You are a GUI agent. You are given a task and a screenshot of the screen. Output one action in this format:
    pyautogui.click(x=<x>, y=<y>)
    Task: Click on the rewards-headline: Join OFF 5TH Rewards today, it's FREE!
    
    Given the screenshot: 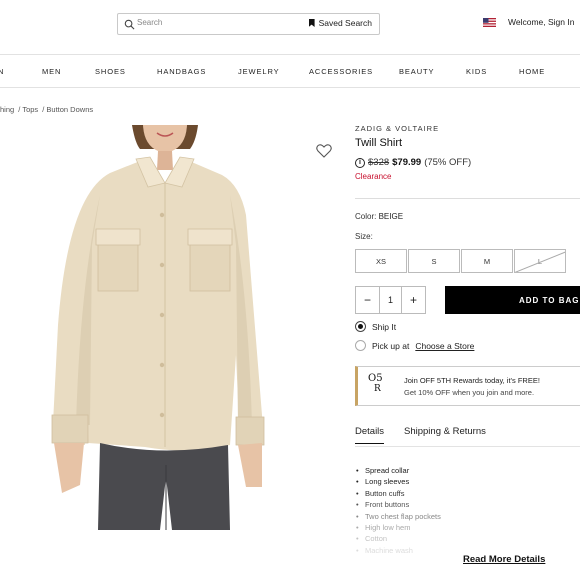 What is the action you would take?
    pyautogui.click(x=472, y=380)
    